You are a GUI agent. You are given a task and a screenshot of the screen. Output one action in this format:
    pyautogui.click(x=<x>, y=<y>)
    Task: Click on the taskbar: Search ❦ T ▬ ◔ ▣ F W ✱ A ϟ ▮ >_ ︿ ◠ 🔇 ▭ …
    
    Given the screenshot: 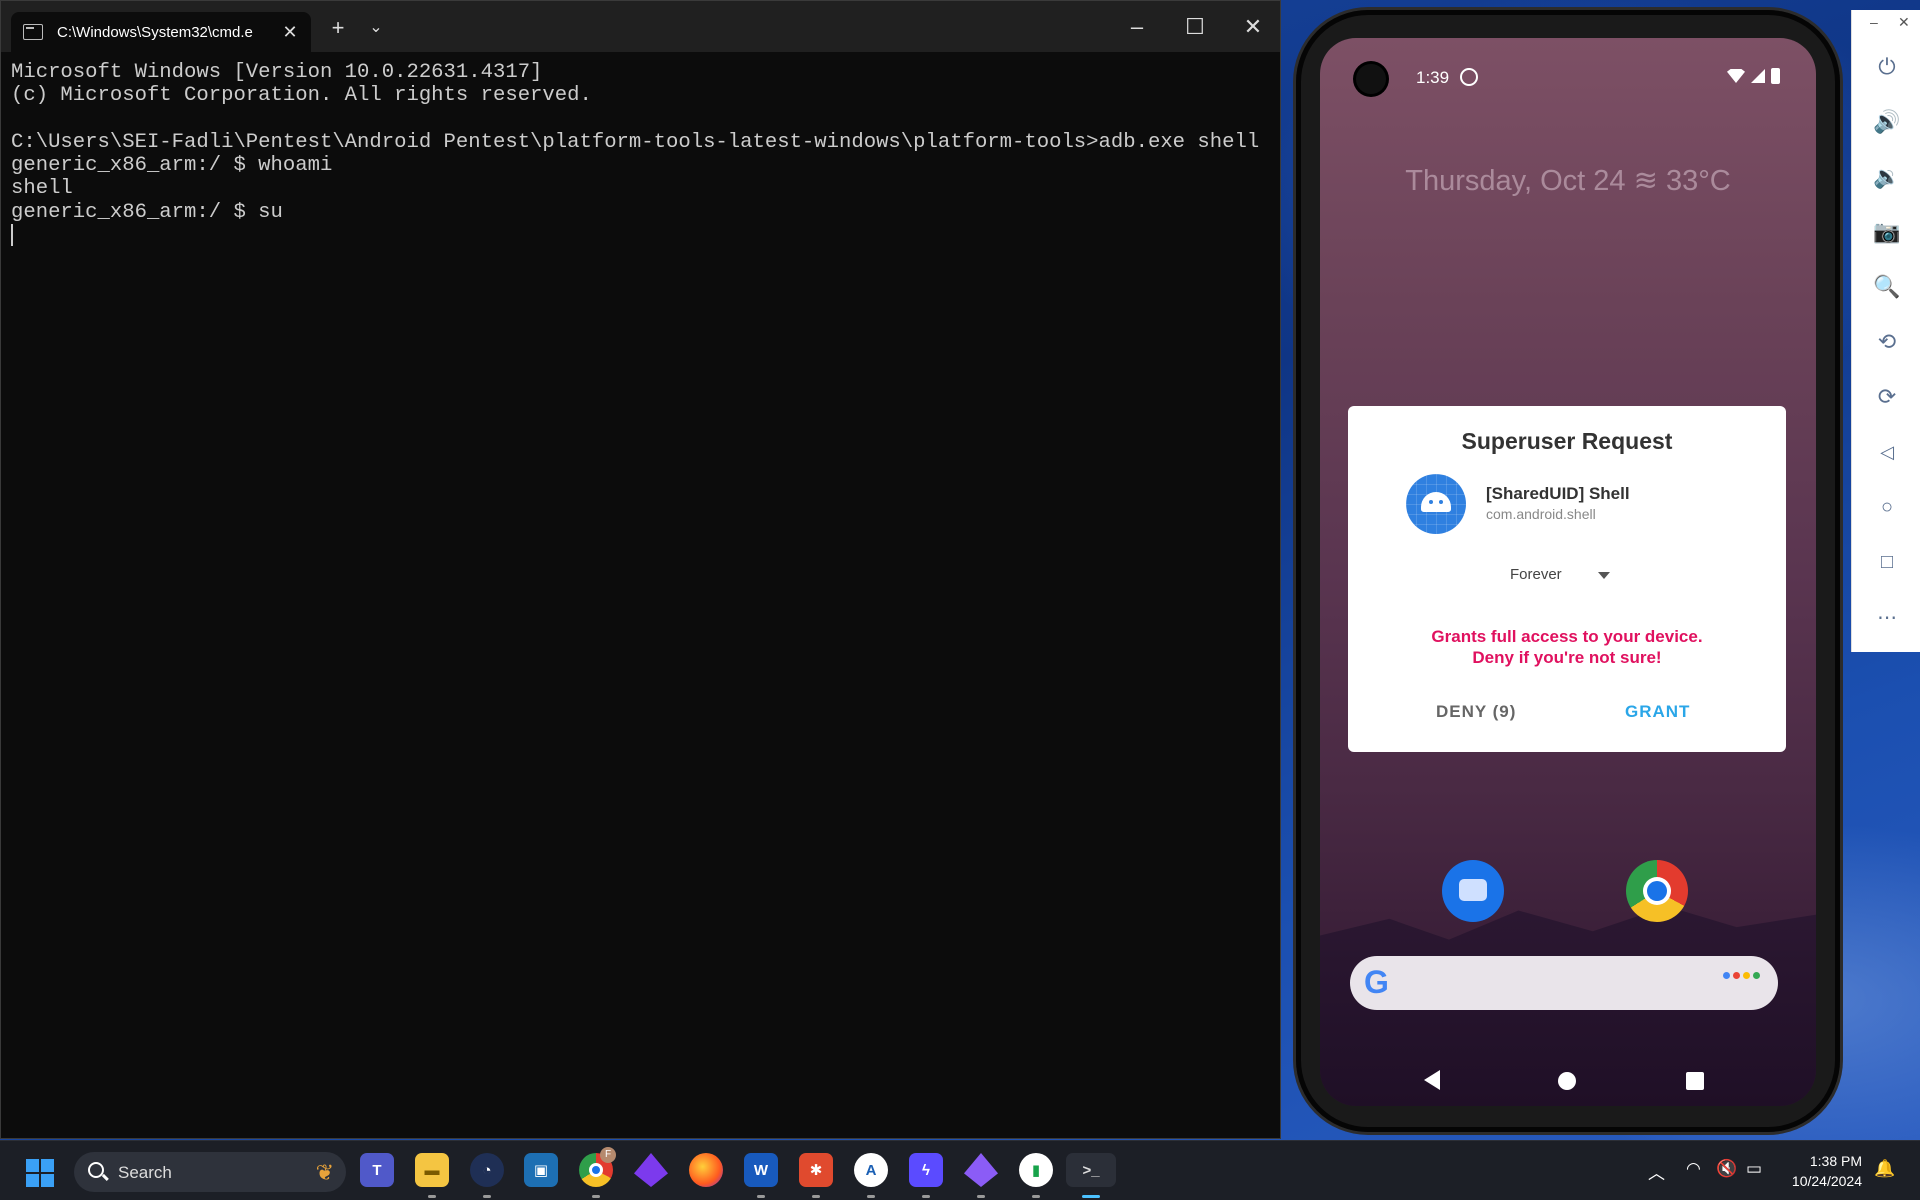 What is the action you would take?
    pyautogui.click(x=960, y=1170)
    